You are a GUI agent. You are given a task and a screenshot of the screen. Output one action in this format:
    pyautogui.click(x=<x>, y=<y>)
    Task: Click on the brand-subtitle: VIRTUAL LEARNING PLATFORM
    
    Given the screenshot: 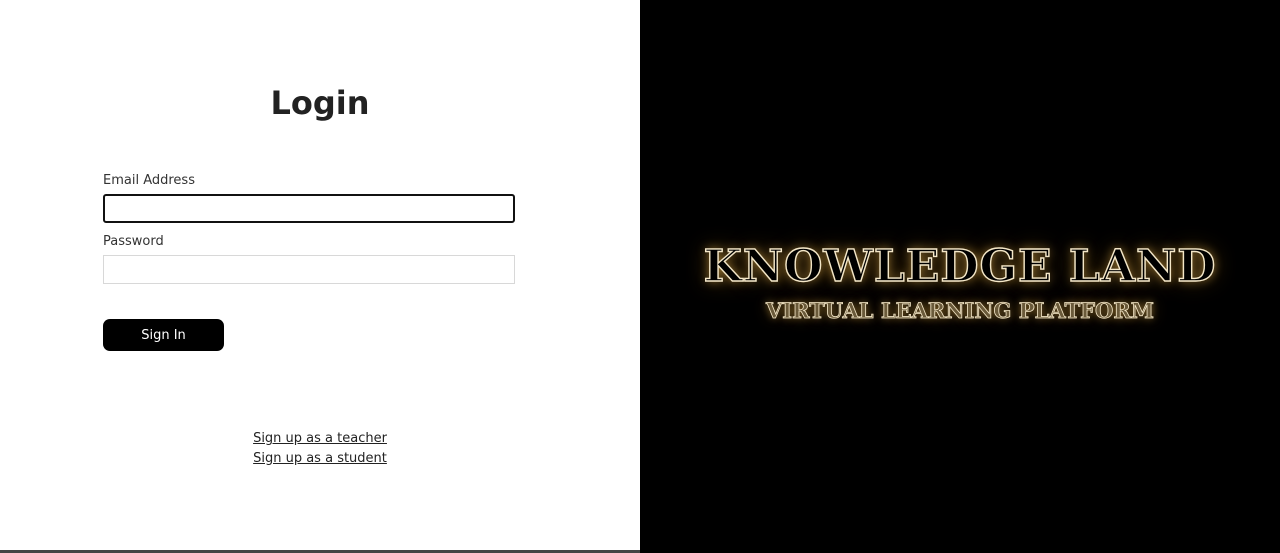 What is the action you would take?
    pyautogui.click(x=960, y=310)
    